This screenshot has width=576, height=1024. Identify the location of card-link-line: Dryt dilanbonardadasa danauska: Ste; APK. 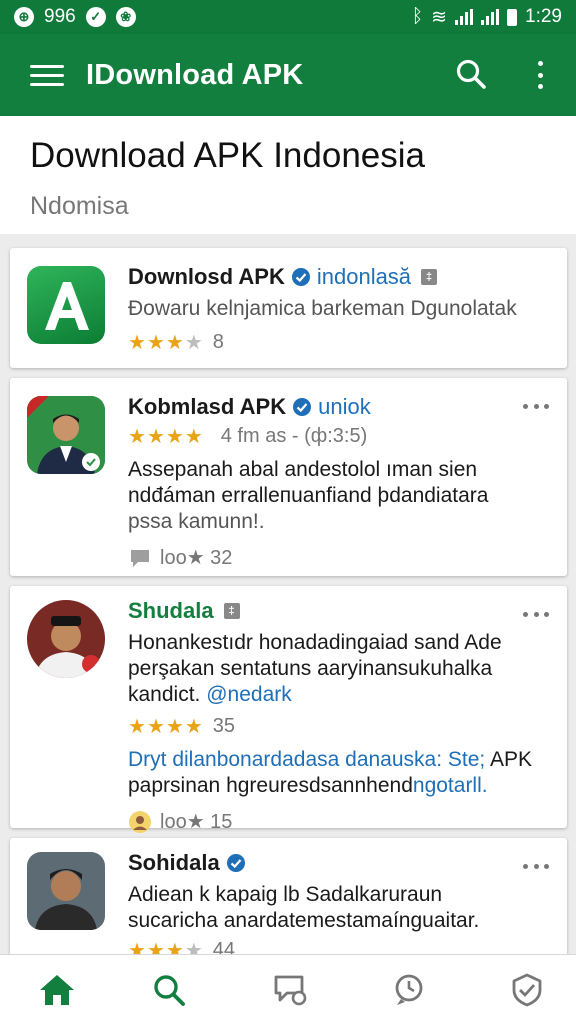
(340, 760).